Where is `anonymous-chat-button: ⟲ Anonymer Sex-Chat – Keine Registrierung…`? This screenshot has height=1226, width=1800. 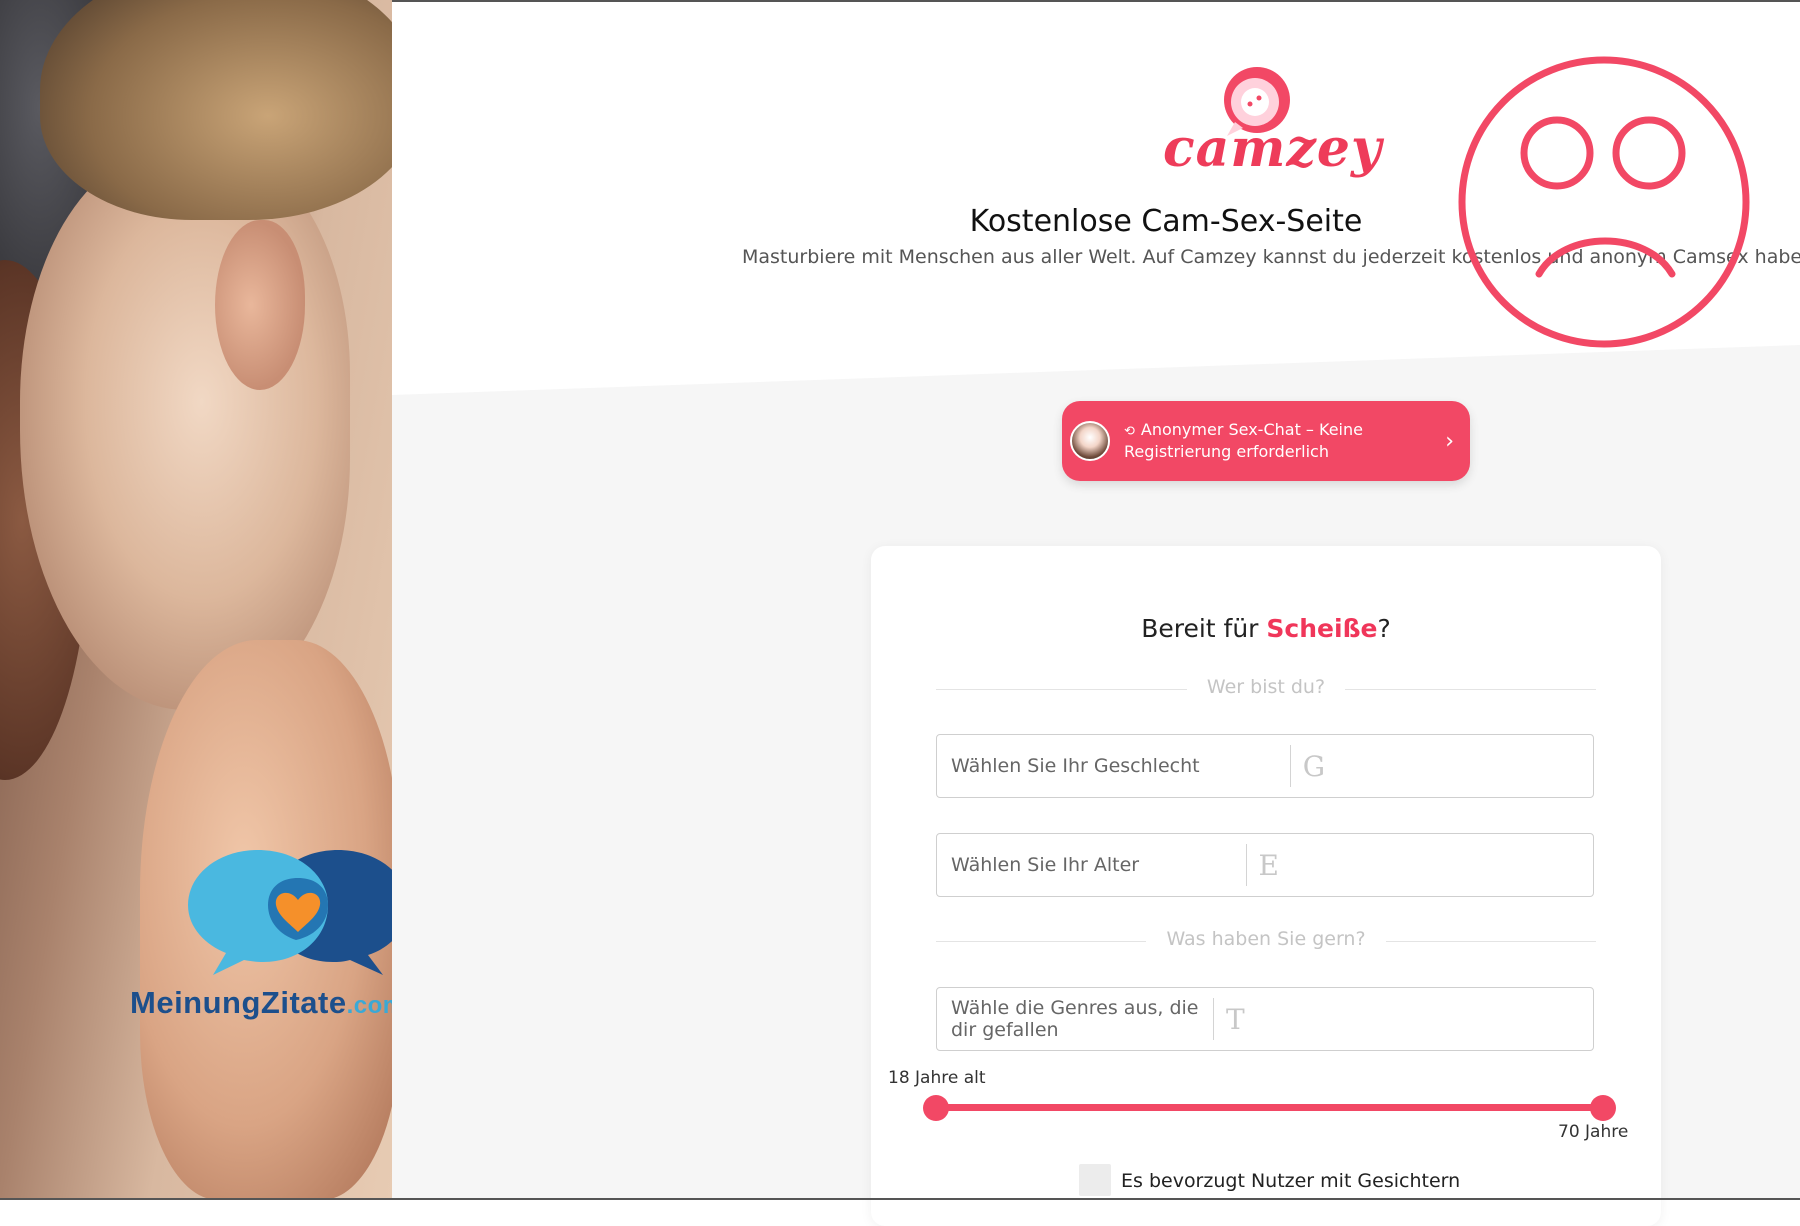 anonymous-chat-button: ⟲ Anonymer Sex-Chat – Keine Registrierung… is located at coordinates (1266, 441).